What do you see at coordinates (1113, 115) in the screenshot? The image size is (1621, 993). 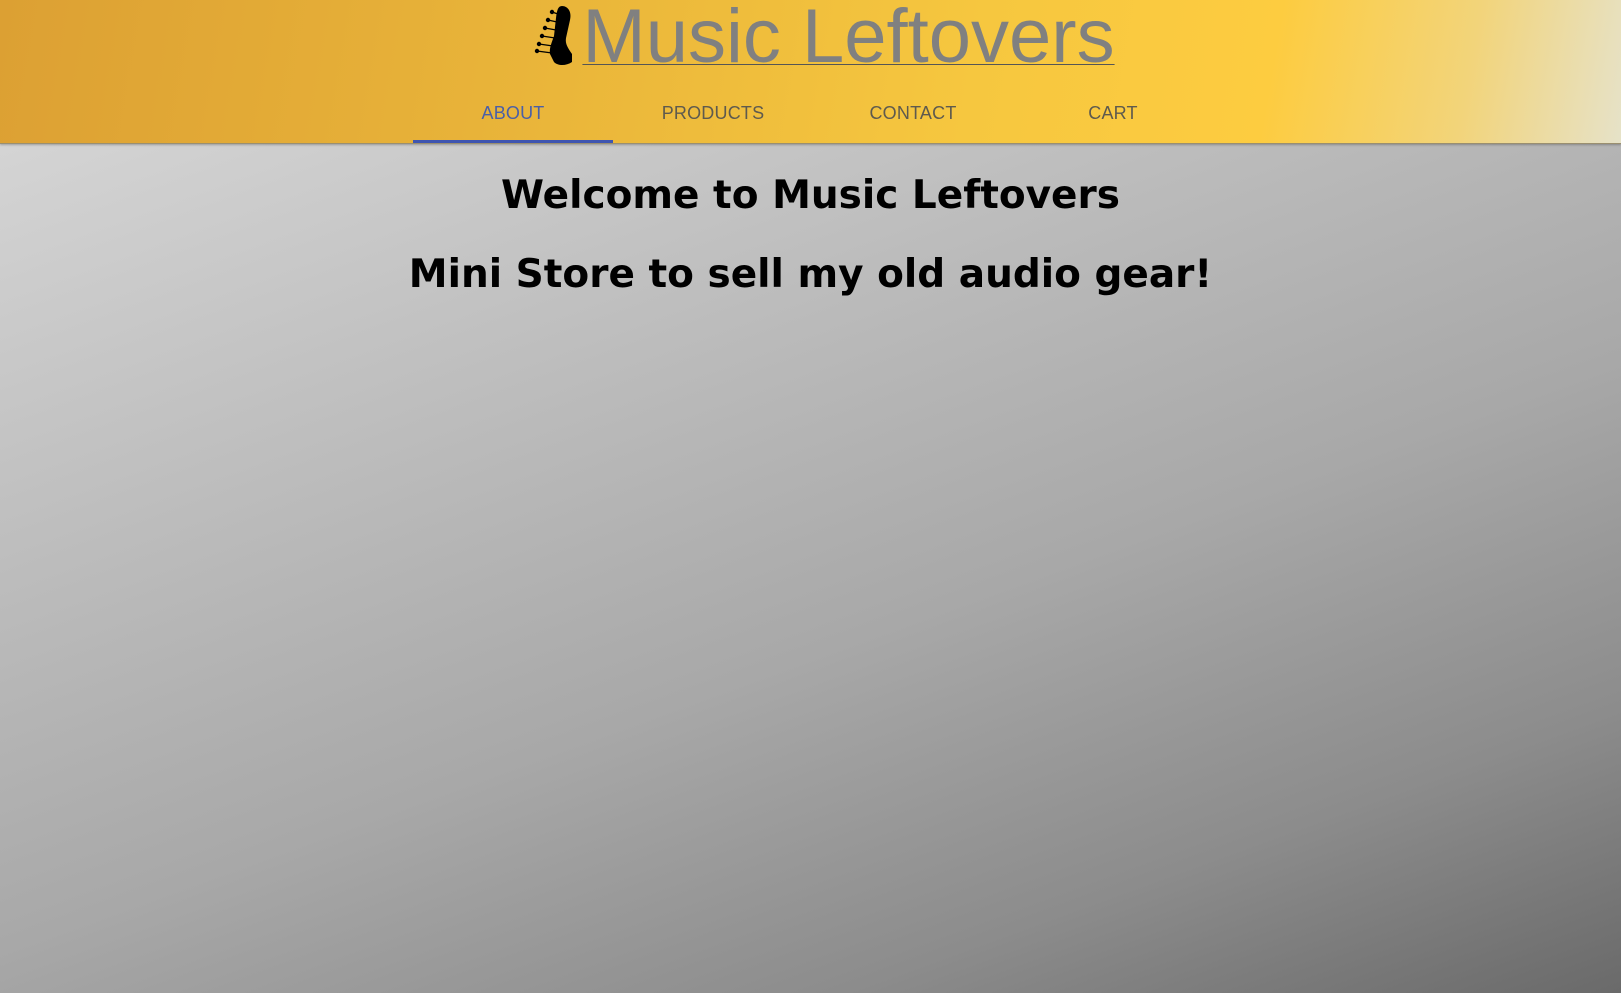 I see `tab-cart: CART` at bounding box center [1113, 115].